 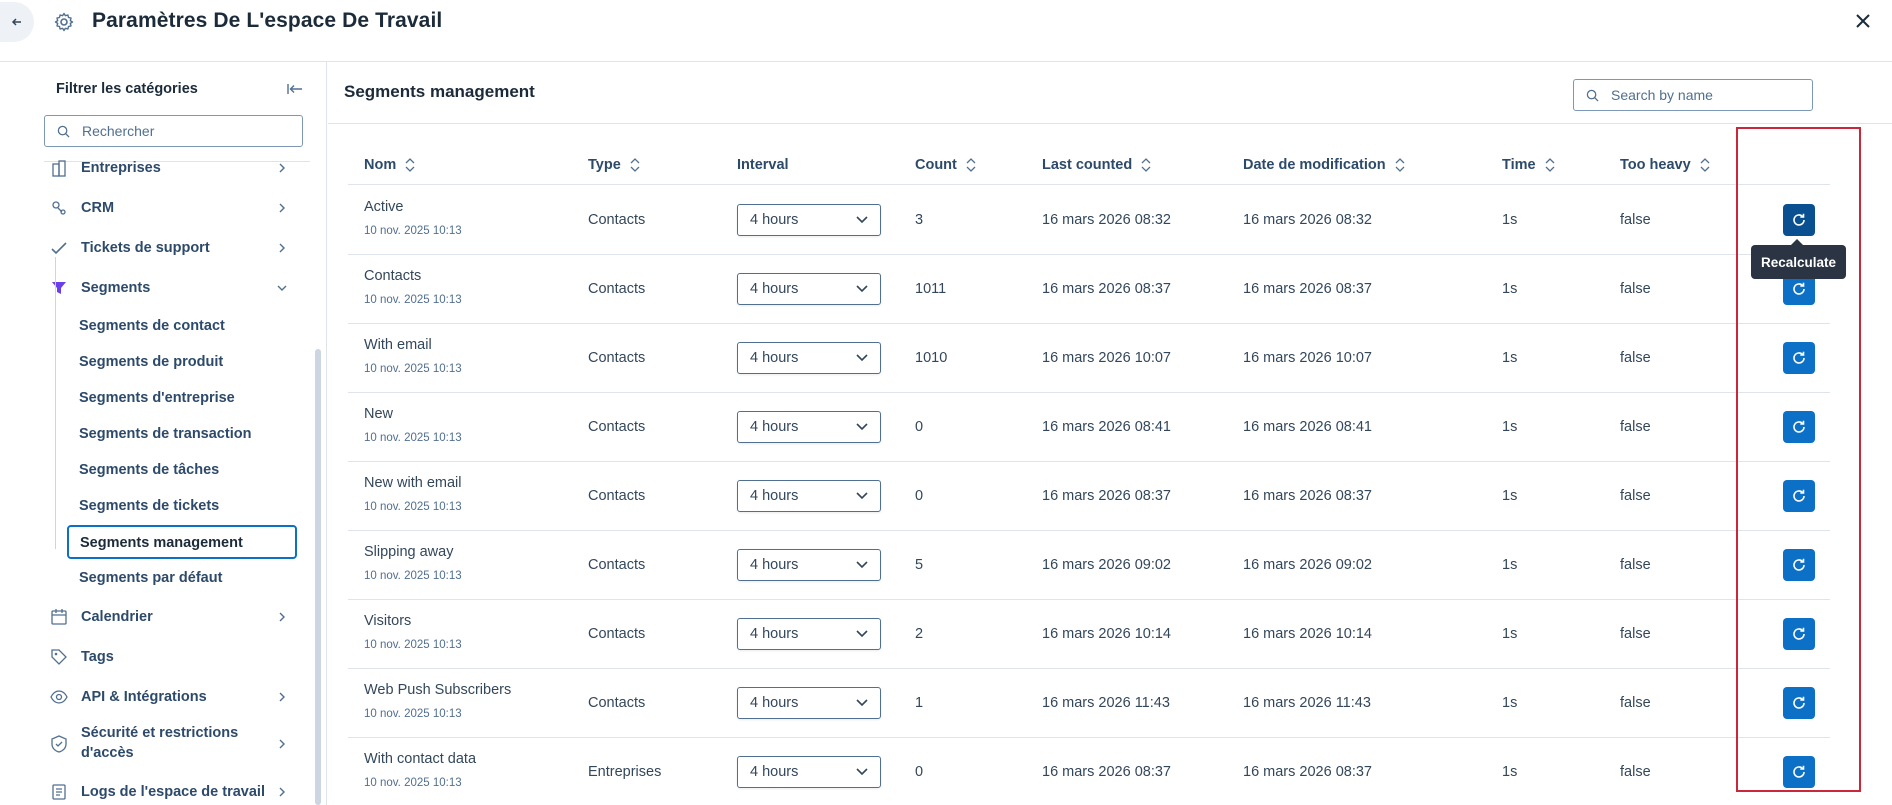 I want to click on sidebar-subitem-tickets: Segments de tickets, so click(x=149, y=506).